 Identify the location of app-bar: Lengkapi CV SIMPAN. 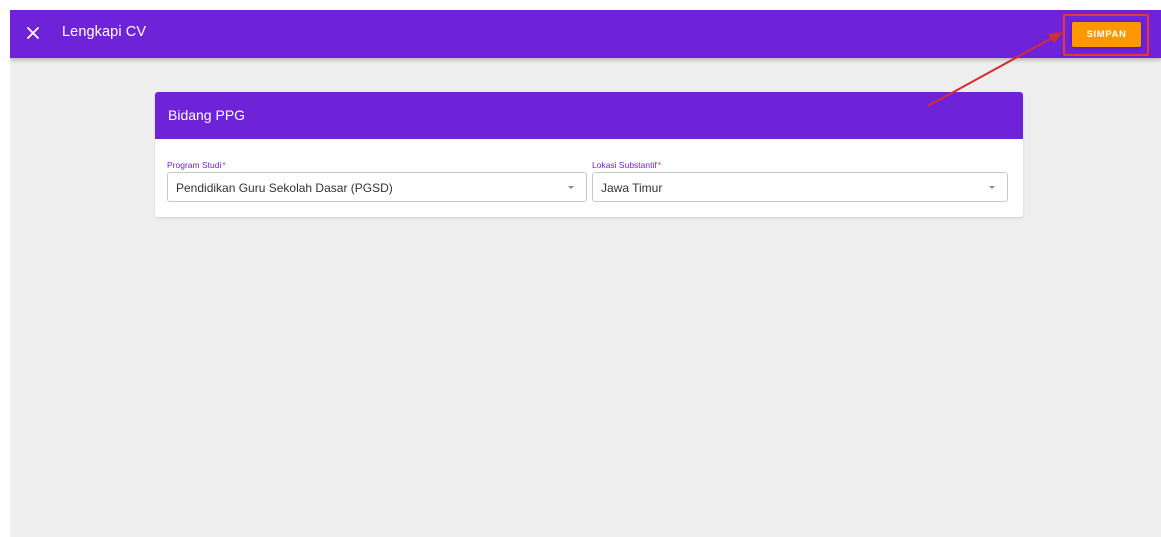
(585, 34).